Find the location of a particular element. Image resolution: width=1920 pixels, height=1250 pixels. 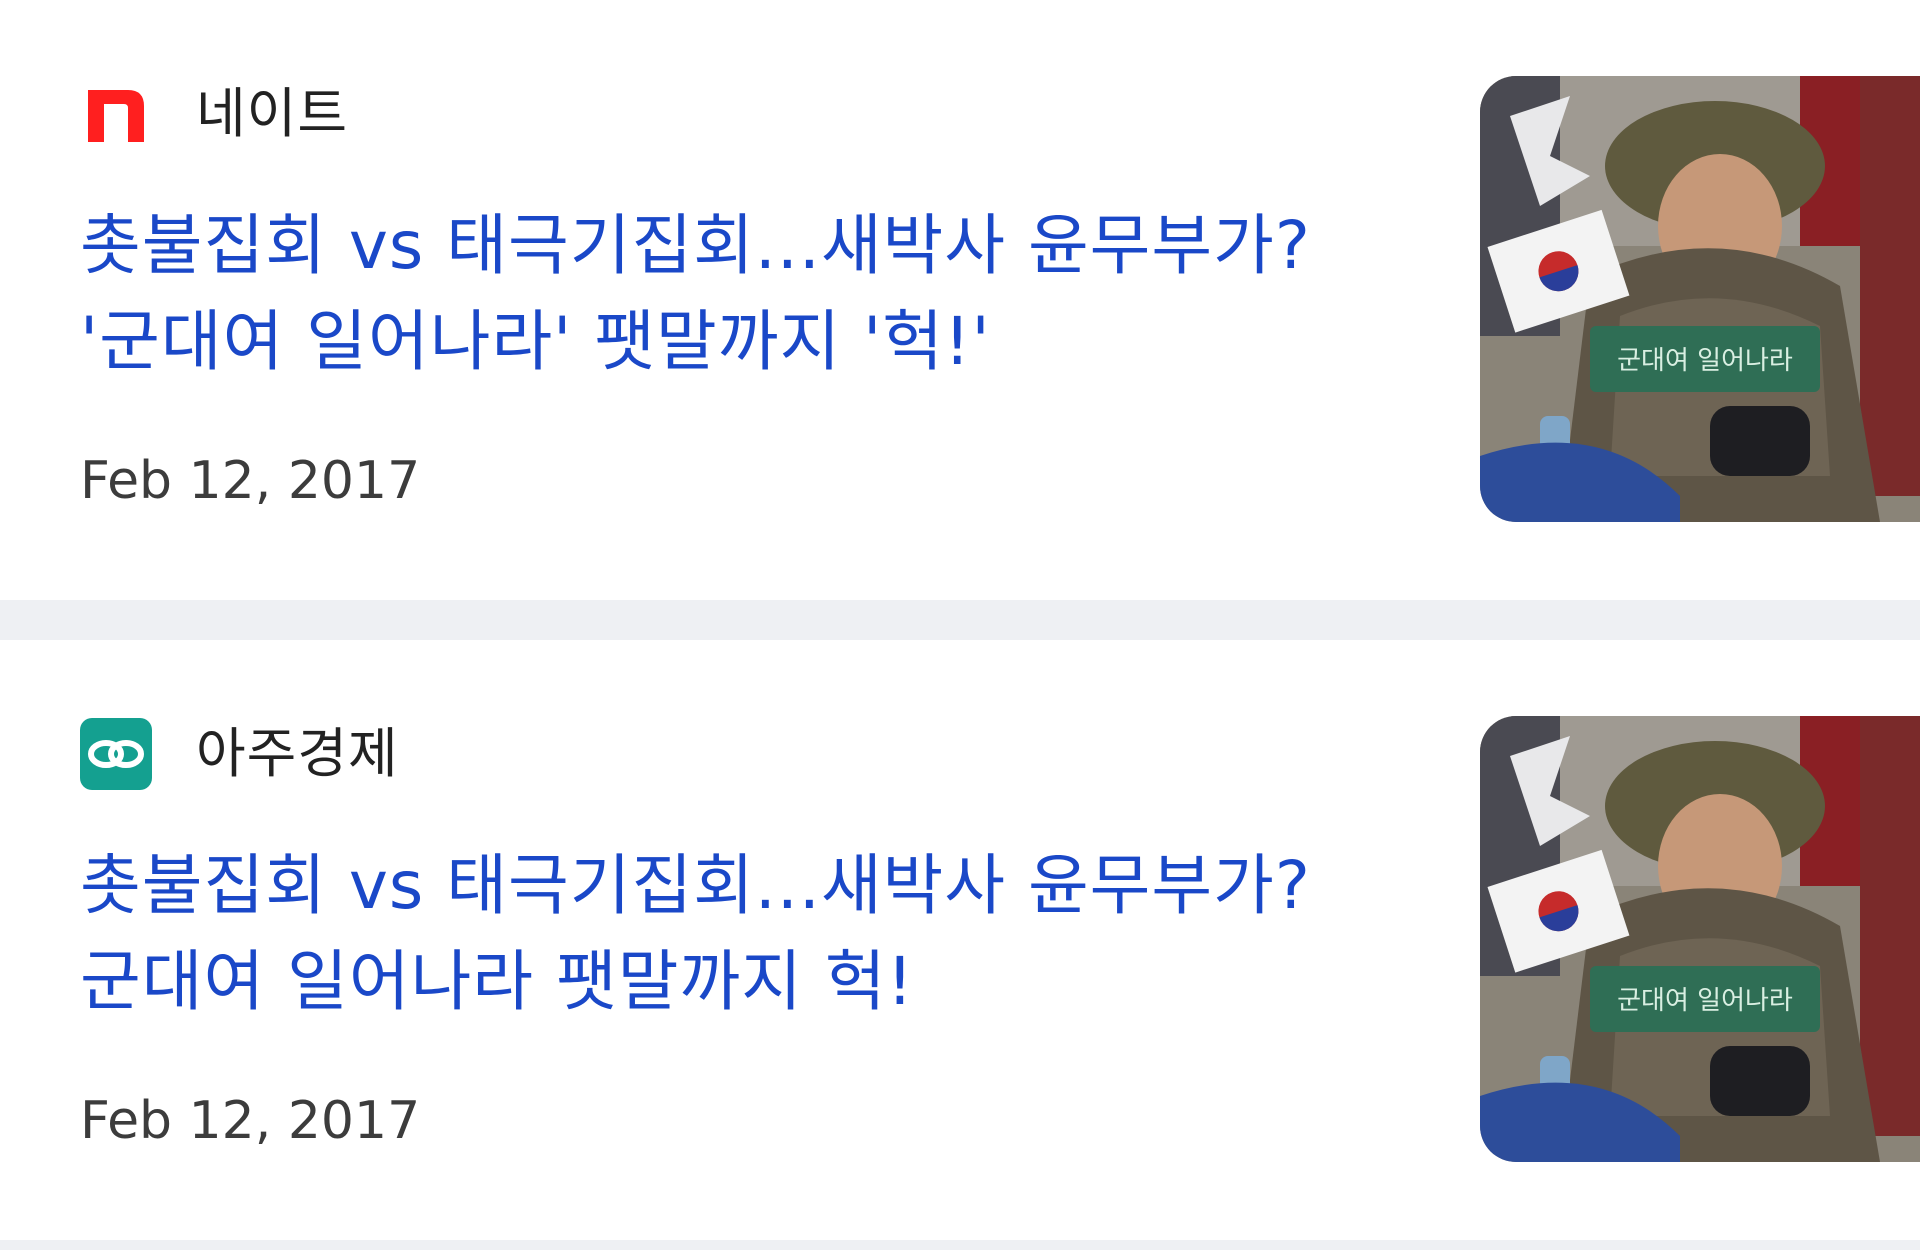

source-row: 네이트 is located at coordinates (214, 114).